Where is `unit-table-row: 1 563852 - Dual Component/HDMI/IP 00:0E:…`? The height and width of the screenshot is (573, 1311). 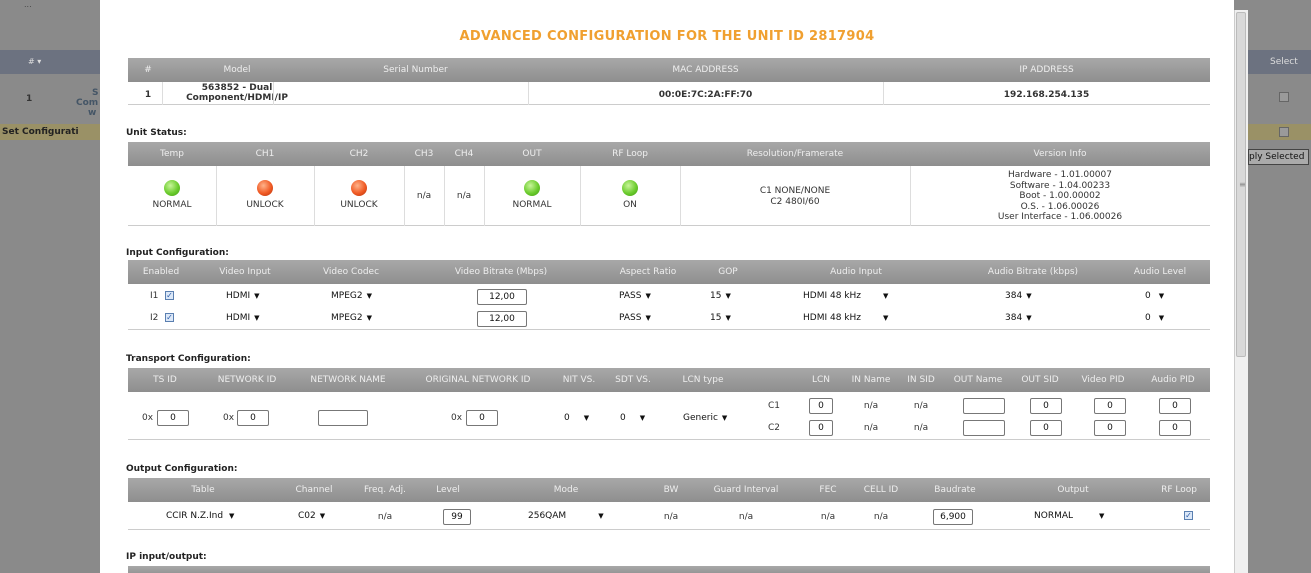 unit-table-row: 1 563852 - Dual Component/HDMI/IP 00:0E:… is located at coordinates (669, 93).